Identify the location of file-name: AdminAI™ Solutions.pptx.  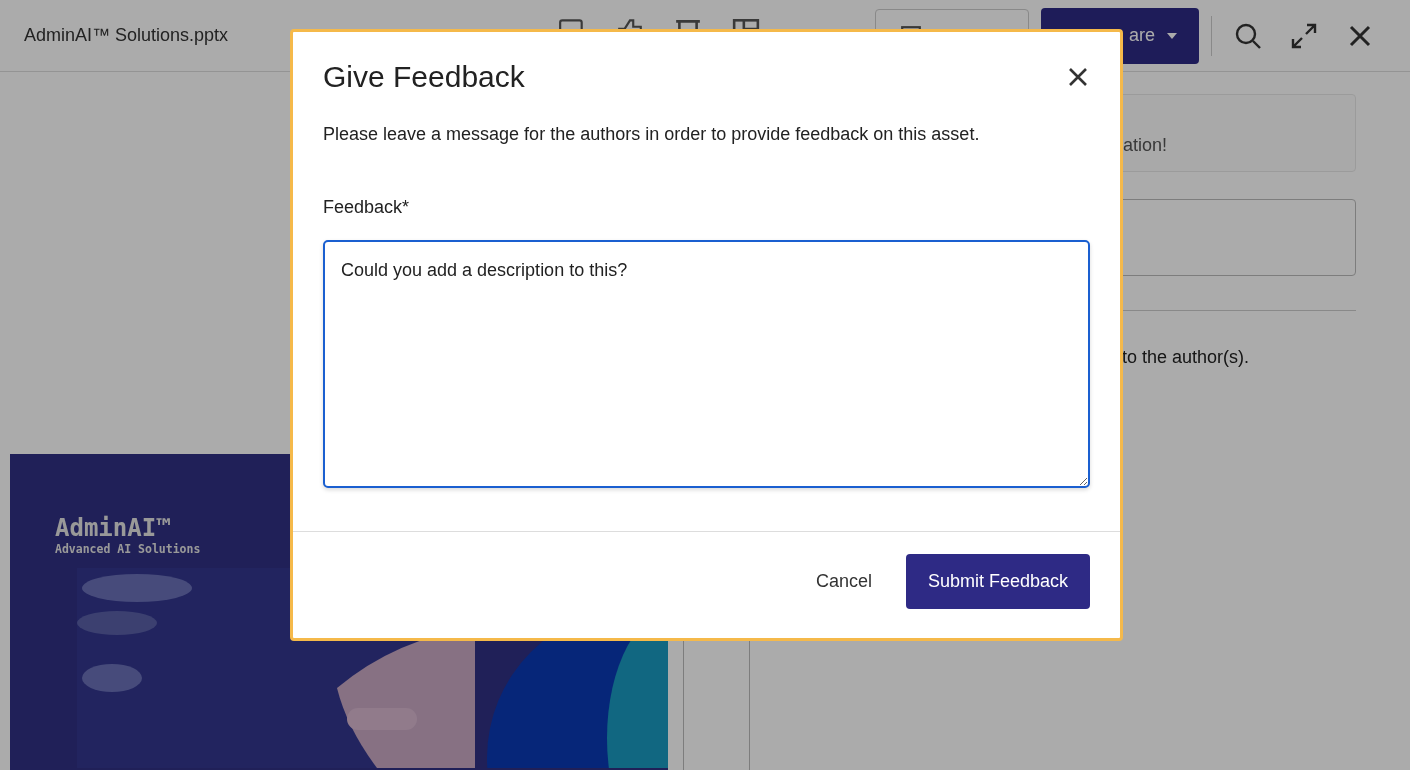
(126, 35).